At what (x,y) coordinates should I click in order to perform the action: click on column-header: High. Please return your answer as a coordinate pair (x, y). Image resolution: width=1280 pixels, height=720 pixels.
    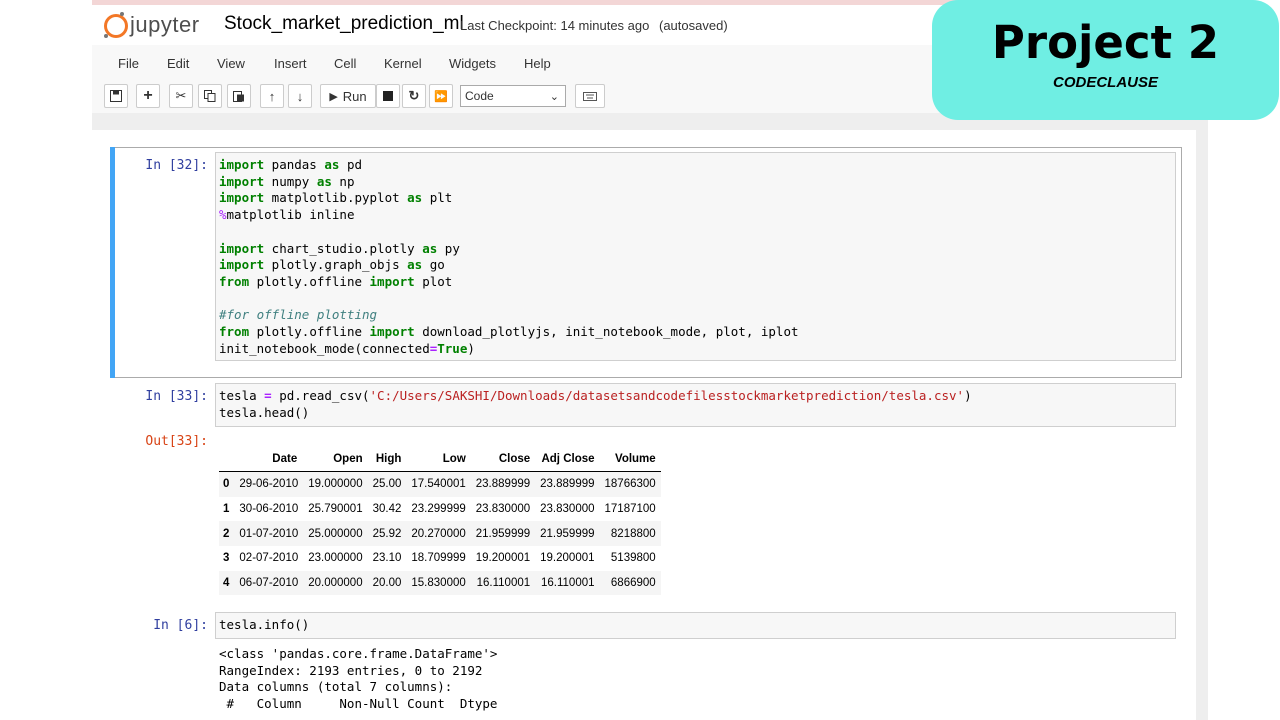
    Looking at the image, I should click on (387, 459).